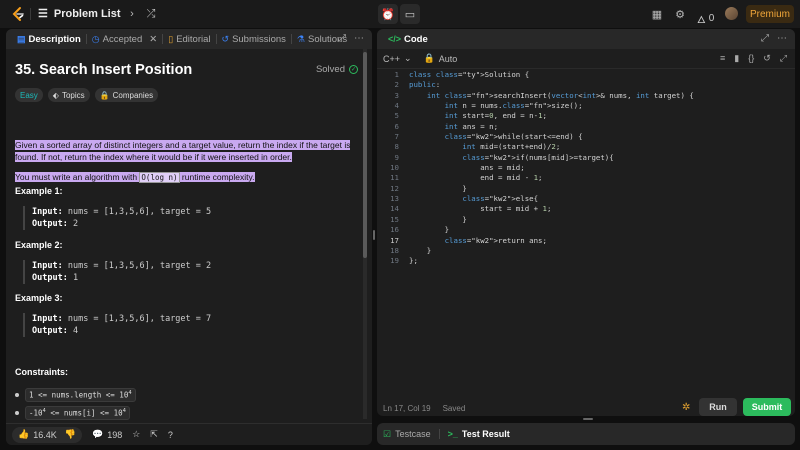 This screenshot has height=450, width=800. I want to click on code-line: 8 int mid=(start+end)/2;, so click(586, 147).